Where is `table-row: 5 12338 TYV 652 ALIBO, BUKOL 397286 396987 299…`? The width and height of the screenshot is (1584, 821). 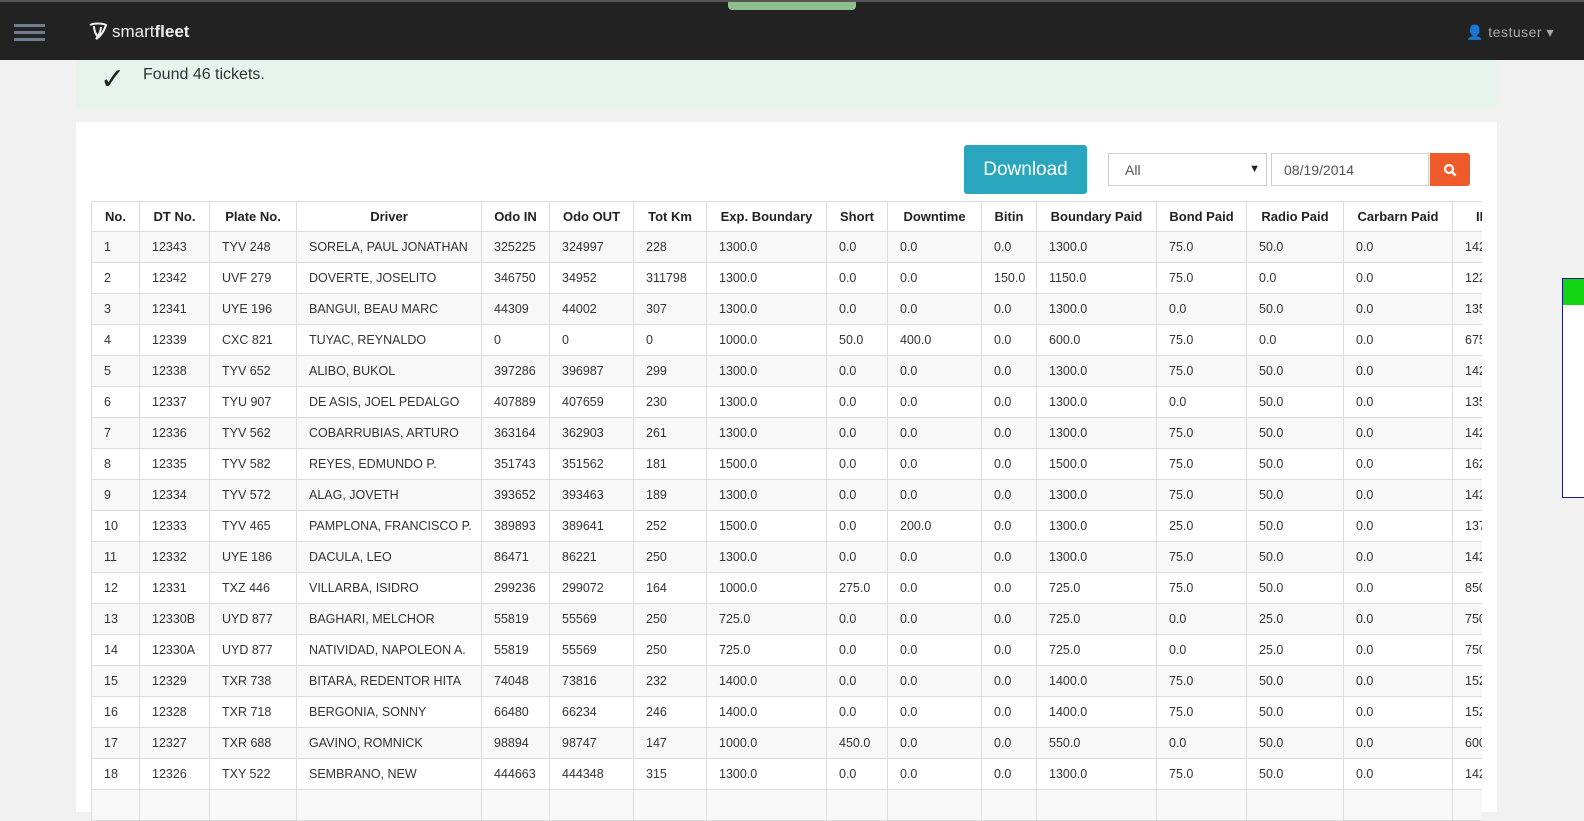 table-row: 5 12338 TYV 652 ALIBO, BUKOL 397286 396987 299… is located at coordinates (786, 371).